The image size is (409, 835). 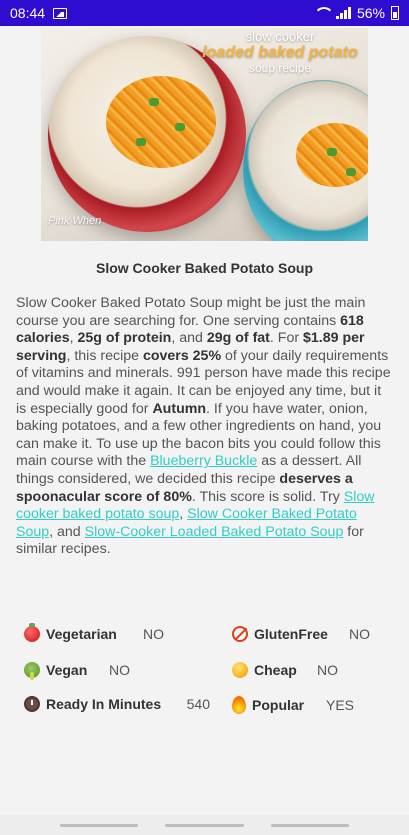 I want to click on image-icon, so click(x=60, y=13).